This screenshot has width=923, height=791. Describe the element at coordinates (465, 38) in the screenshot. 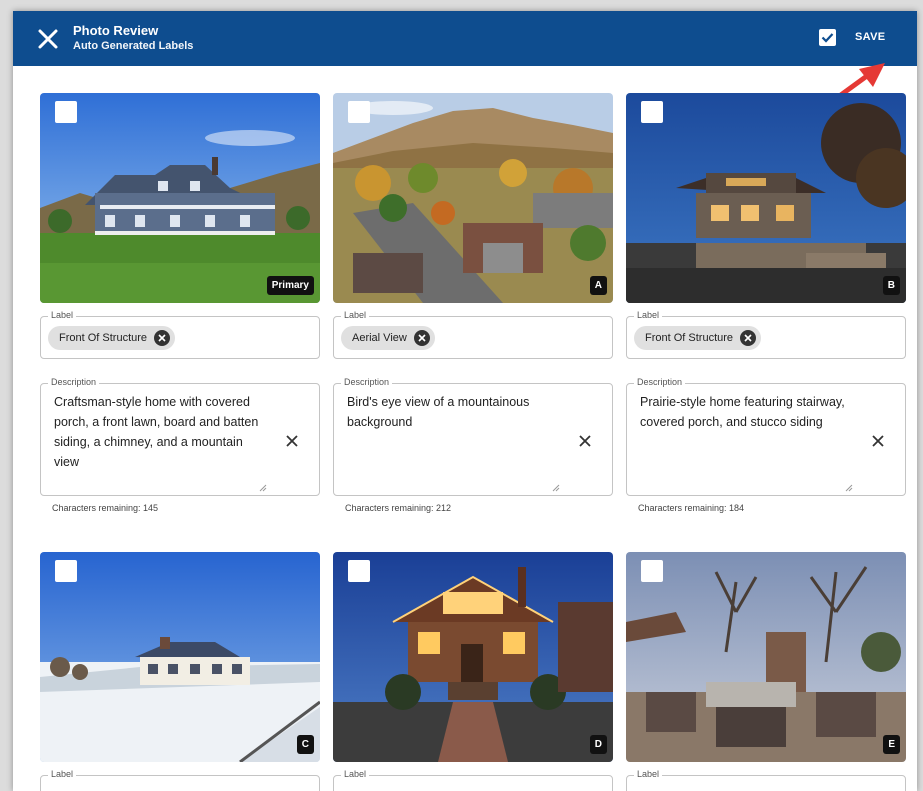

I see `header-bar: Photo Review Auto Generated Labels SAVE` at that location.